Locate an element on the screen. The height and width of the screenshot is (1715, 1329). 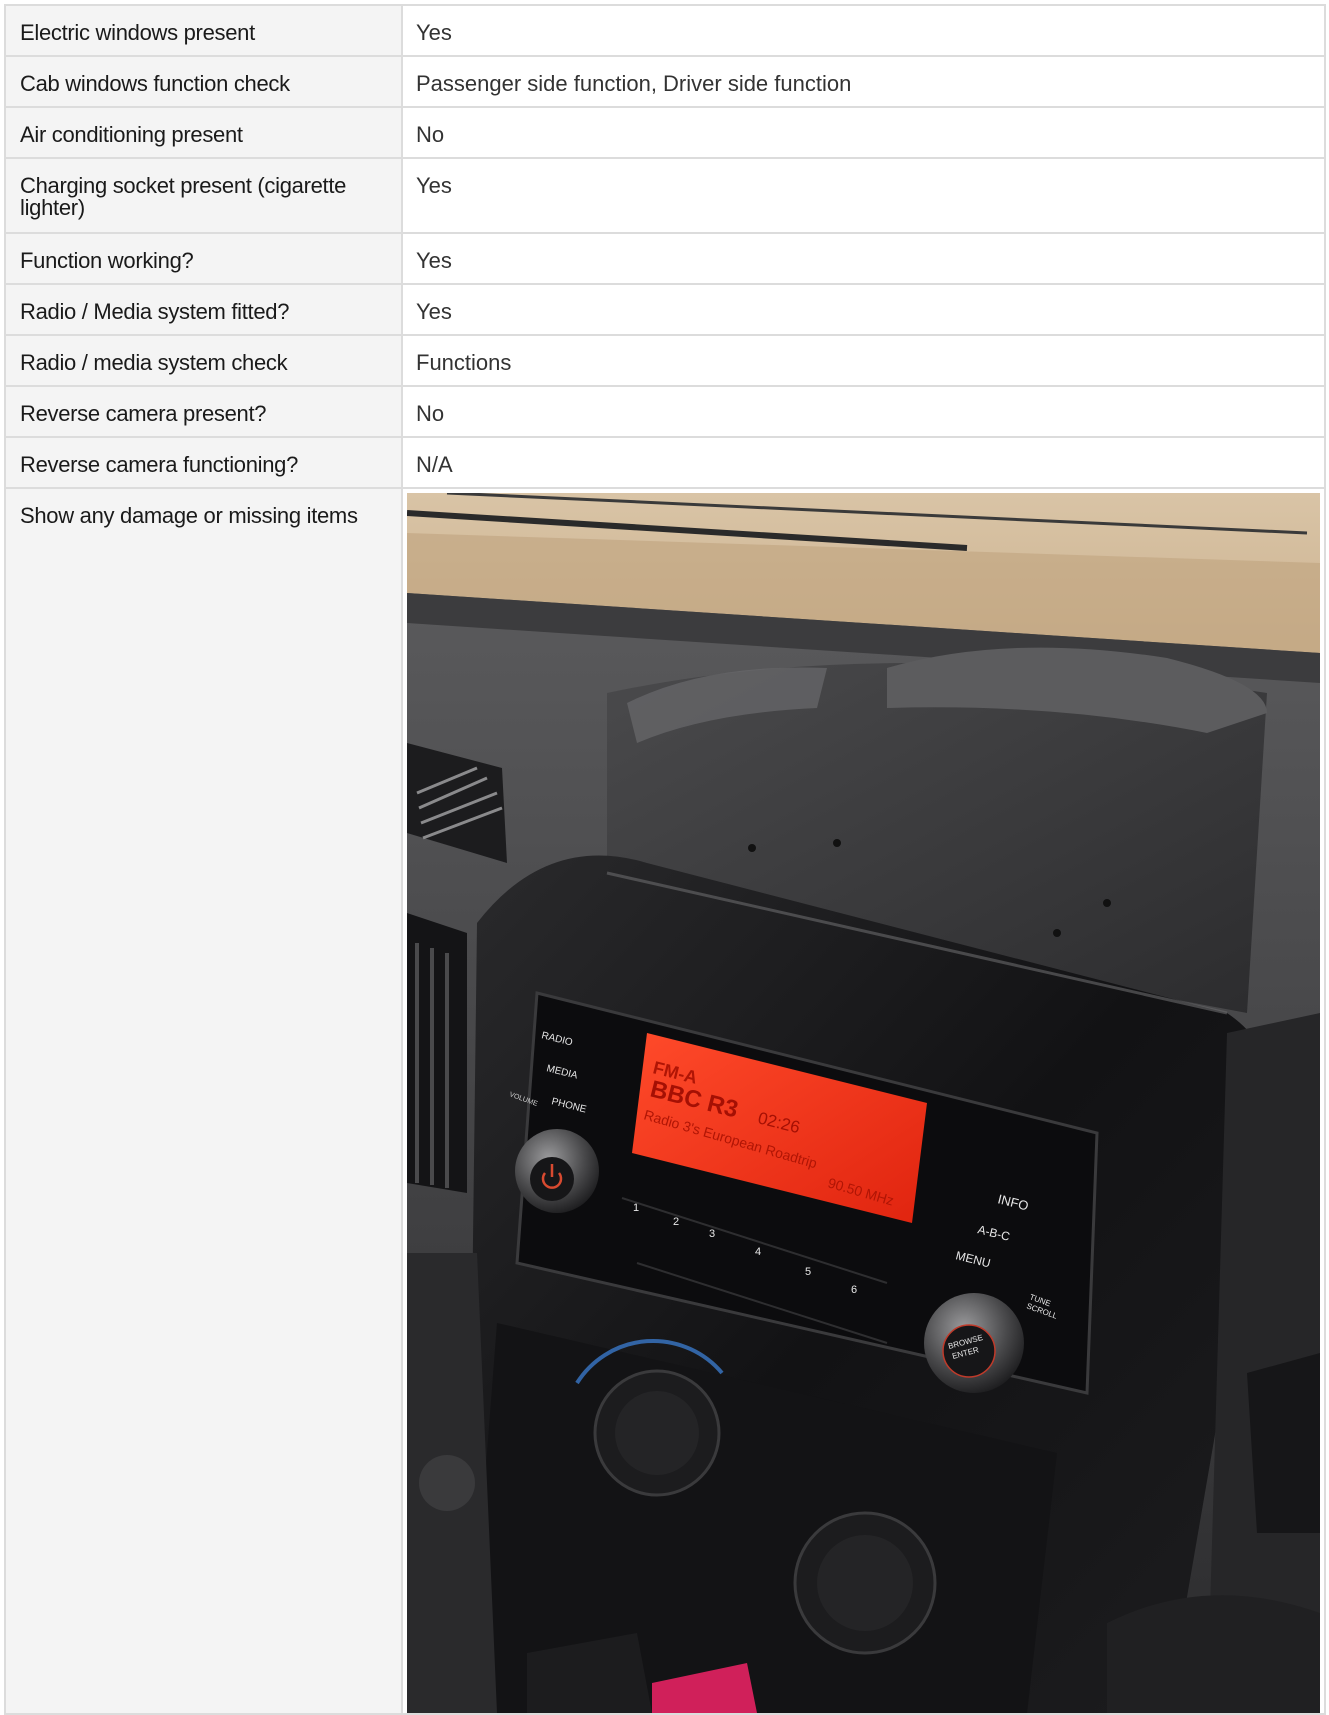
table-row: Reverse camera present? No is located at coordinates (665, 411).